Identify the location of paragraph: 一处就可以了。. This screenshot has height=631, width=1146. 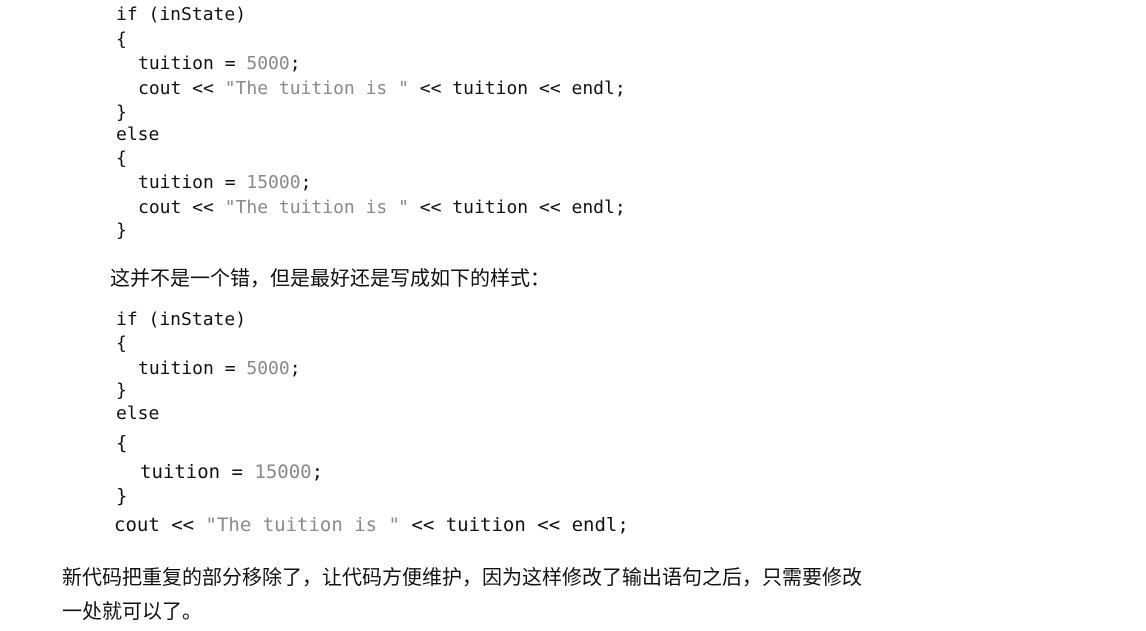
(132, 611).